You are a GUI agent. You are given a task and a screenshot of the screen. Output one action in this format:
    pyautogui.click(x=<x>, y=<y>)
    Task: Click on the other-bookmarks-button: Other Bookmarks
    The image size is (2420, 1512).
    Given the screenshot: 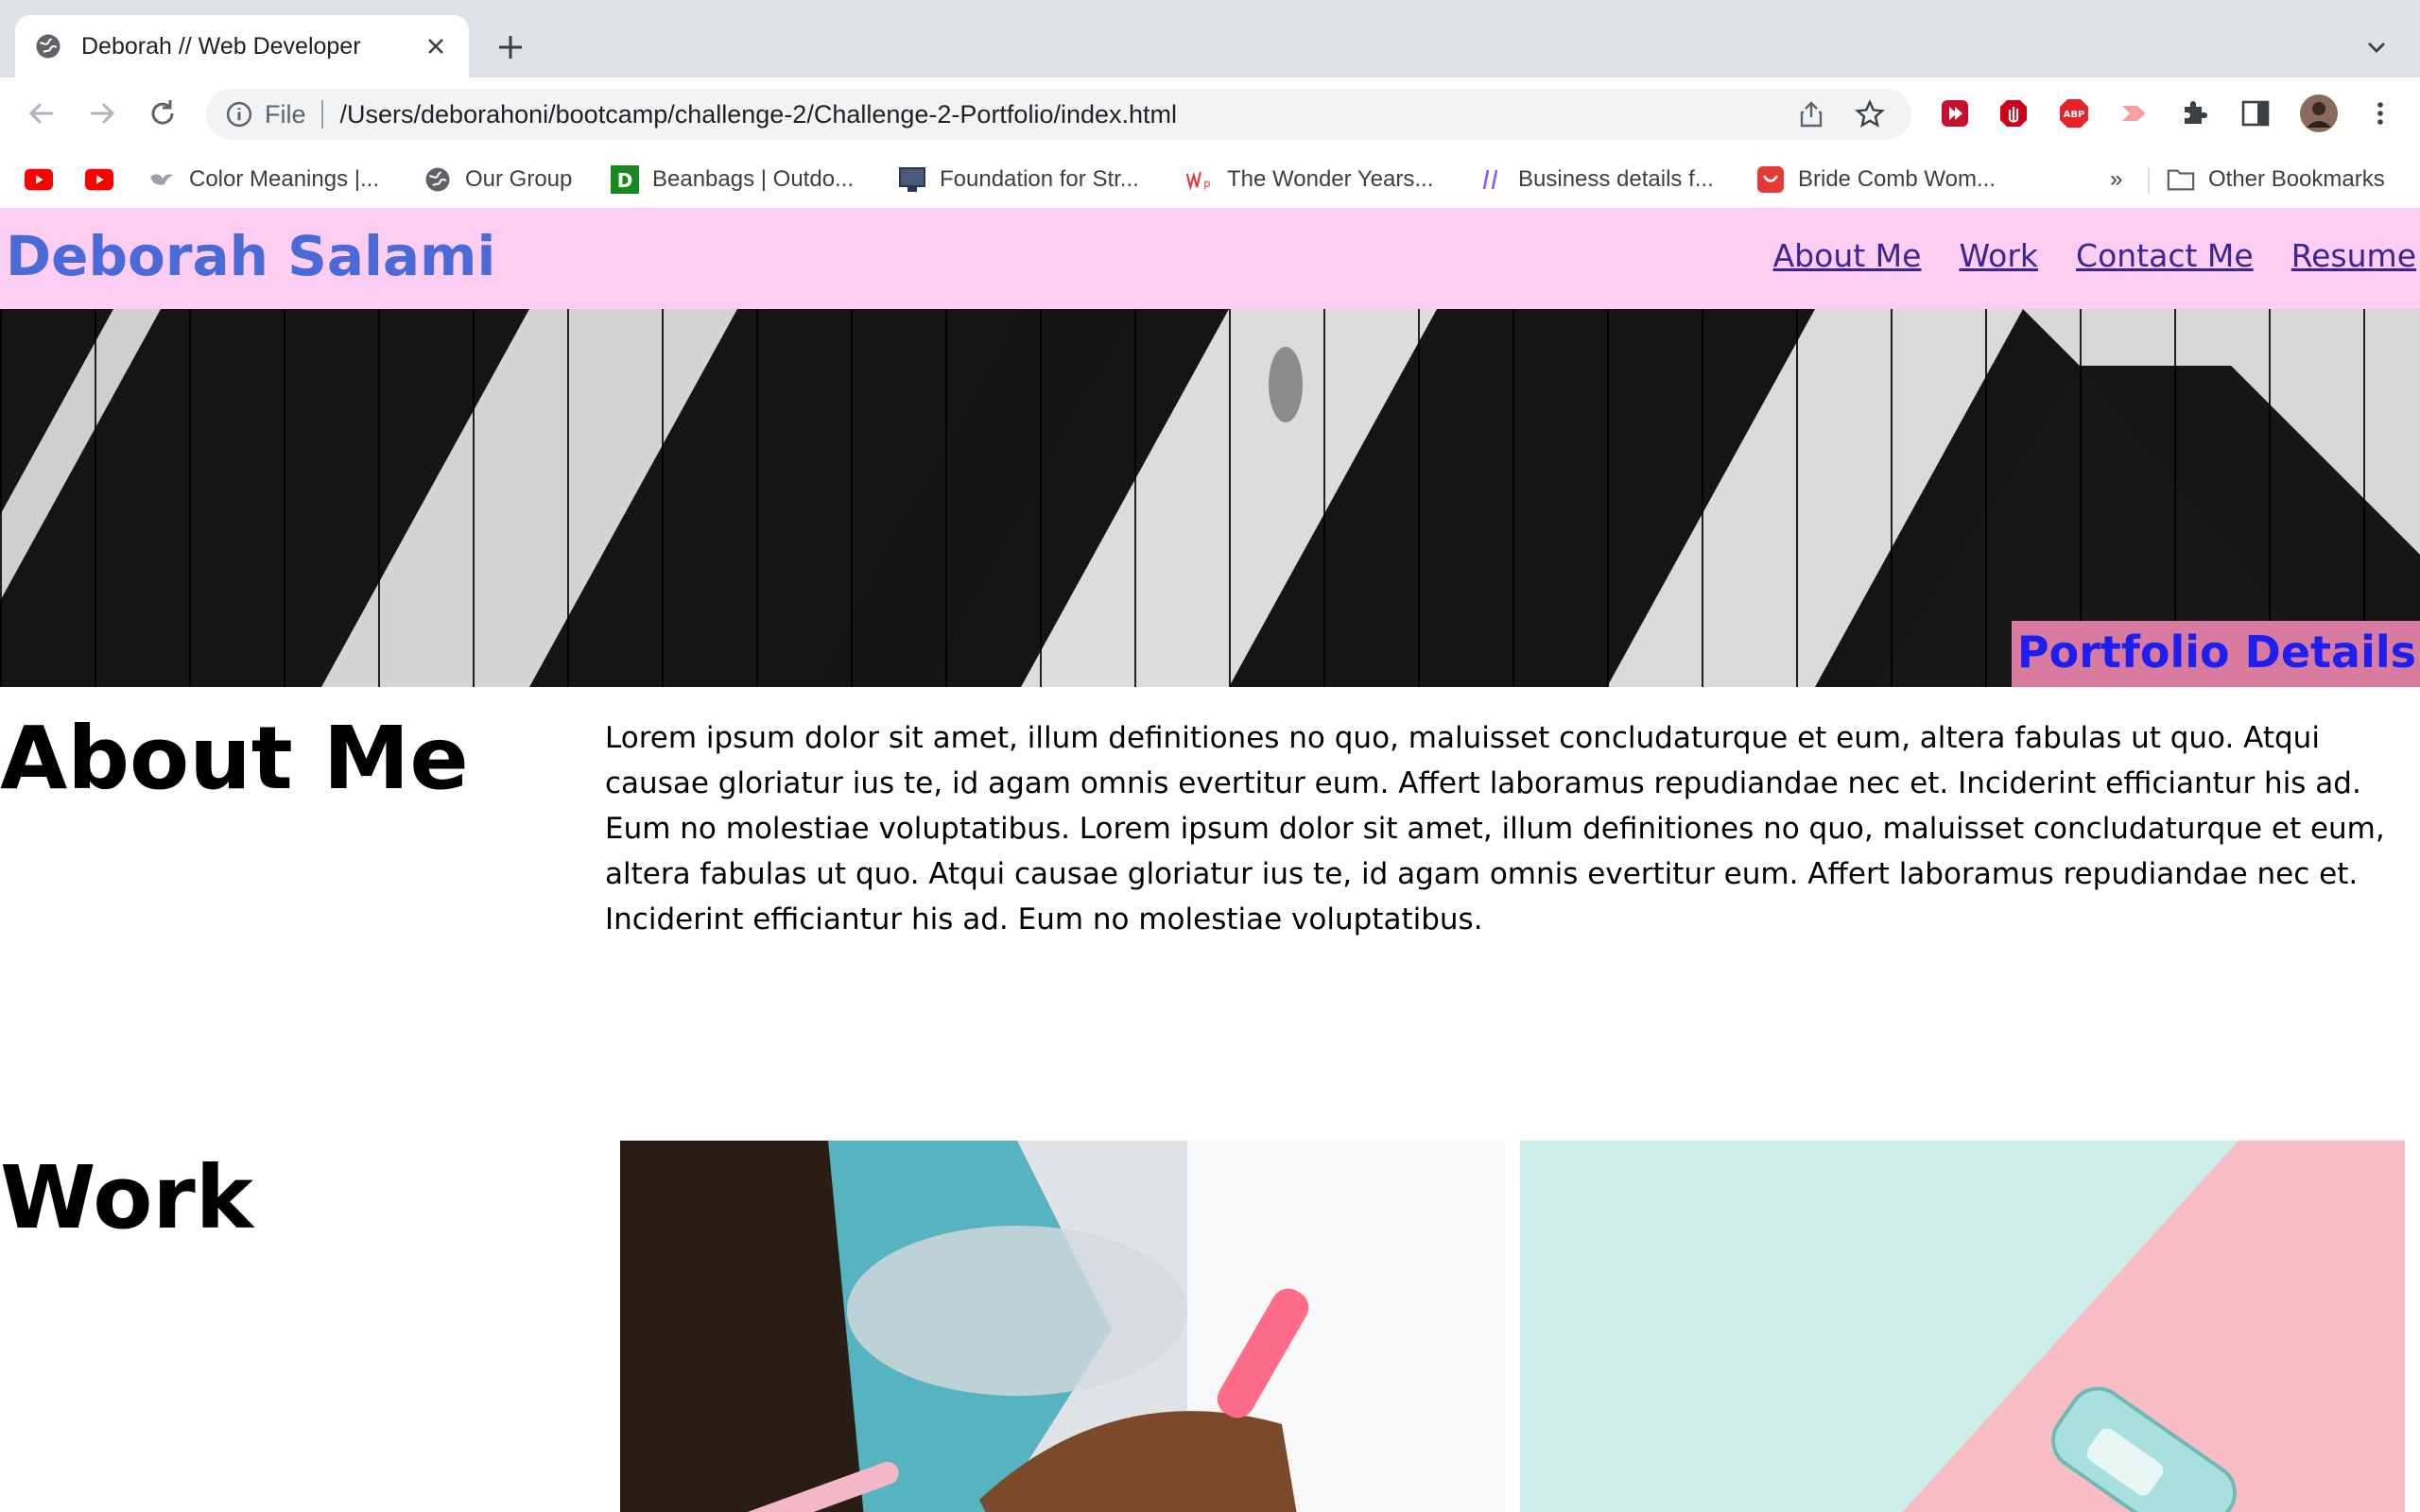 What is the action you would take?
    pyautogui.click(x=2276, y=179)
    